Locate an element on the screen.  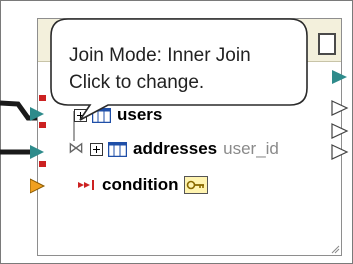
output-connectors is located at coordinates (340, 115).